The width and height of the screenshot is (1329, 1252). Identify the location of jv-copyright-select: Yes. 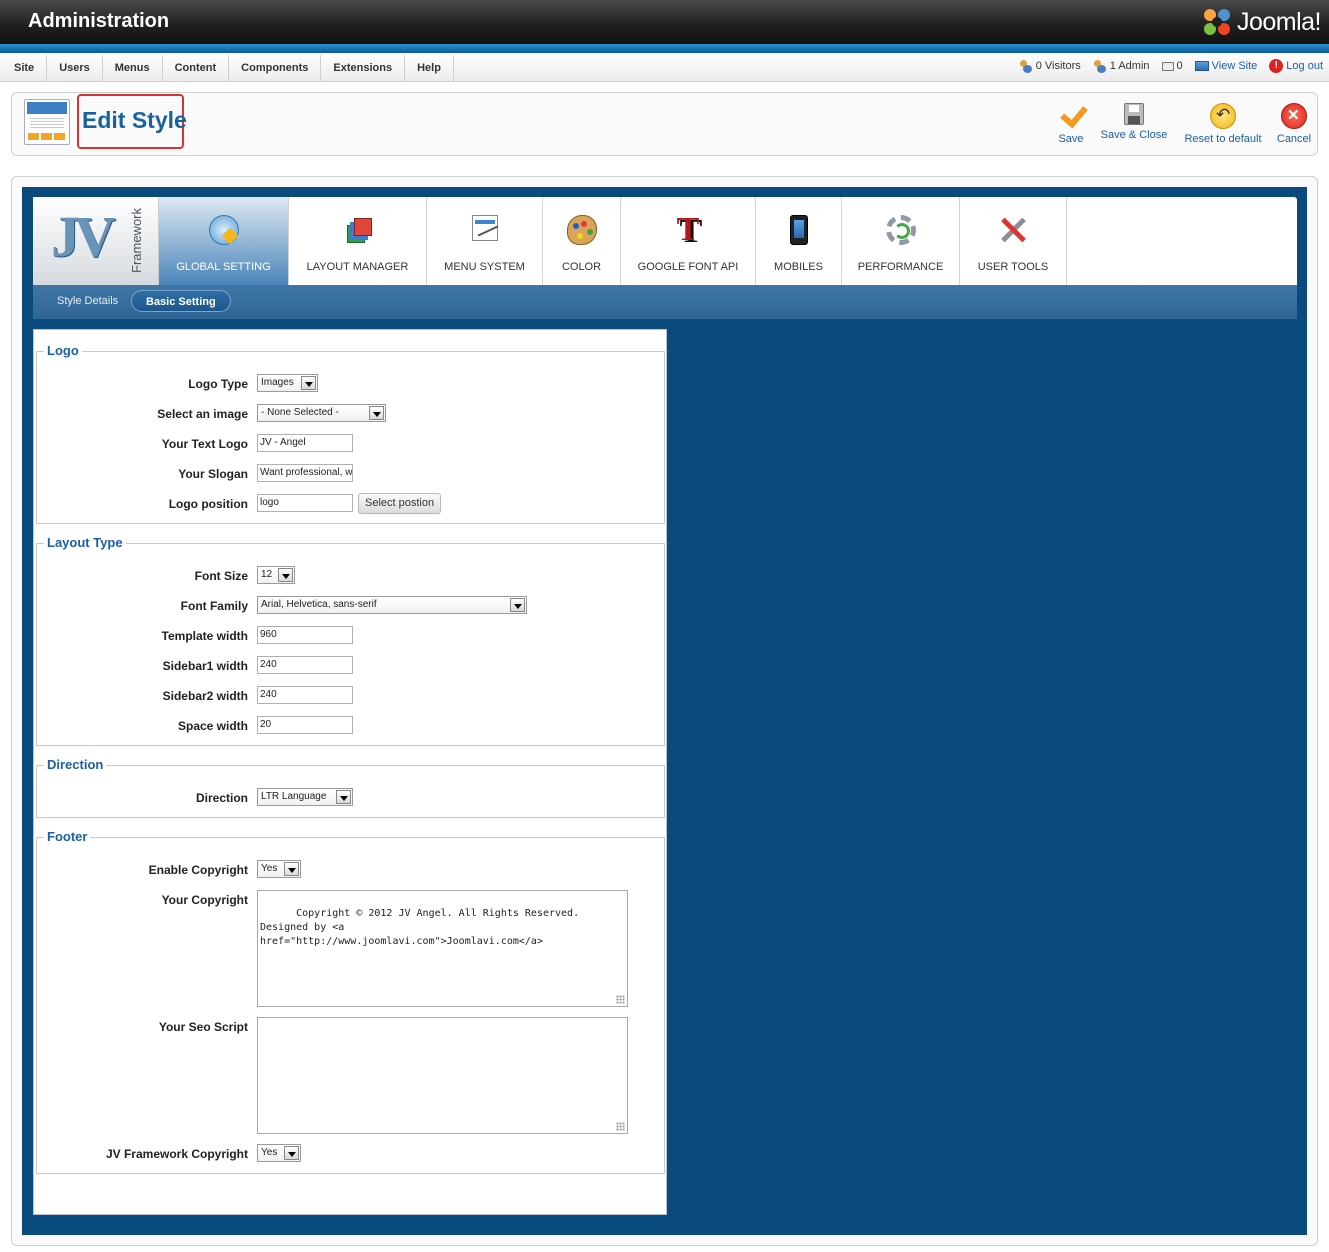
(279, 1153).